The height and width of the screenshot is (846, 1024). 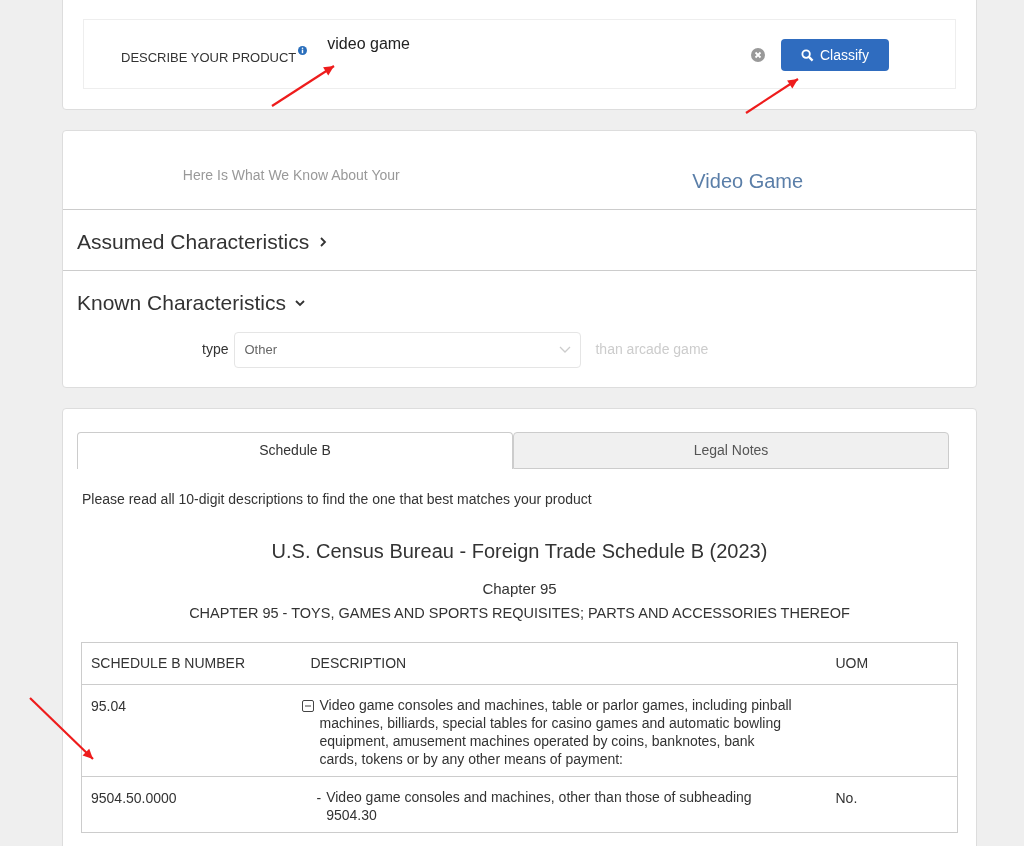 What do you see at coordinates (564, 663) in the screenshot?
I see `column-header: DESCRIPTION` at bounding box center [564, 663].